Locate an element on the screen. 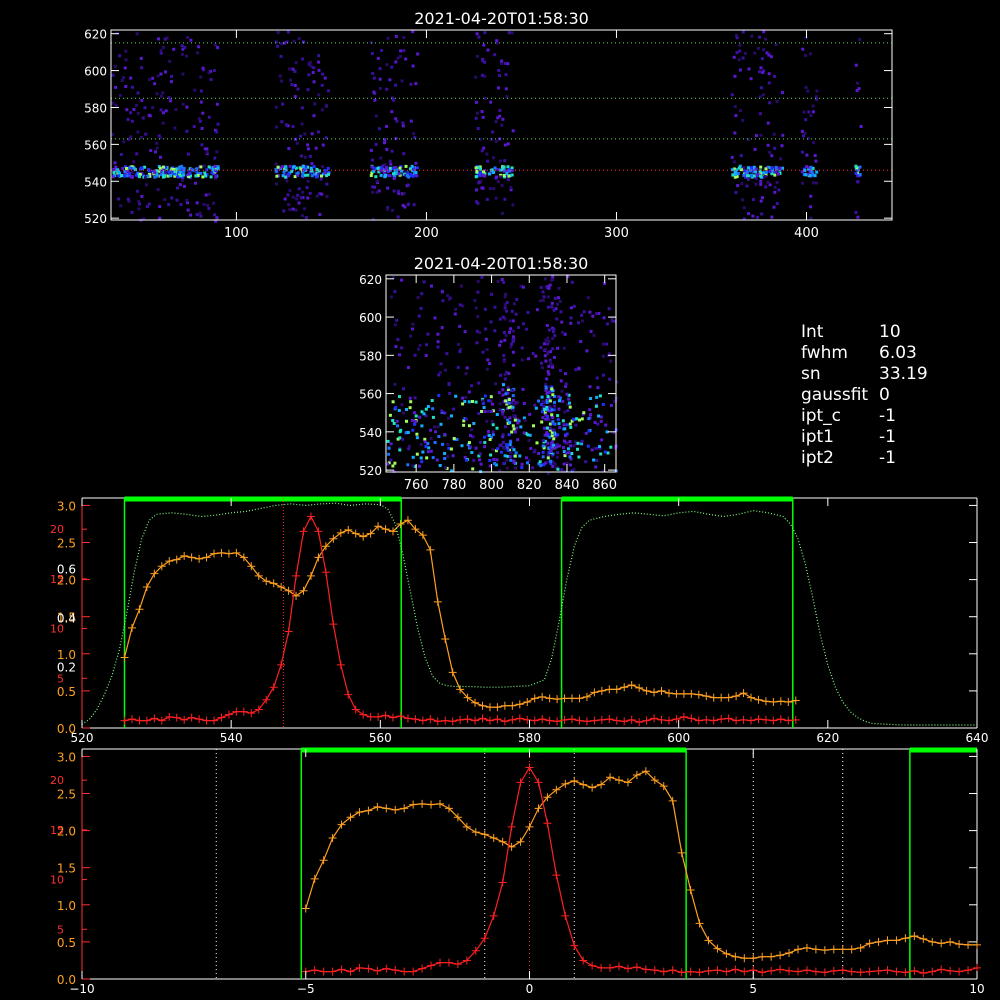 The image size is (1000, 1000). info-key: fwhm is located at coordinates (824, 353).